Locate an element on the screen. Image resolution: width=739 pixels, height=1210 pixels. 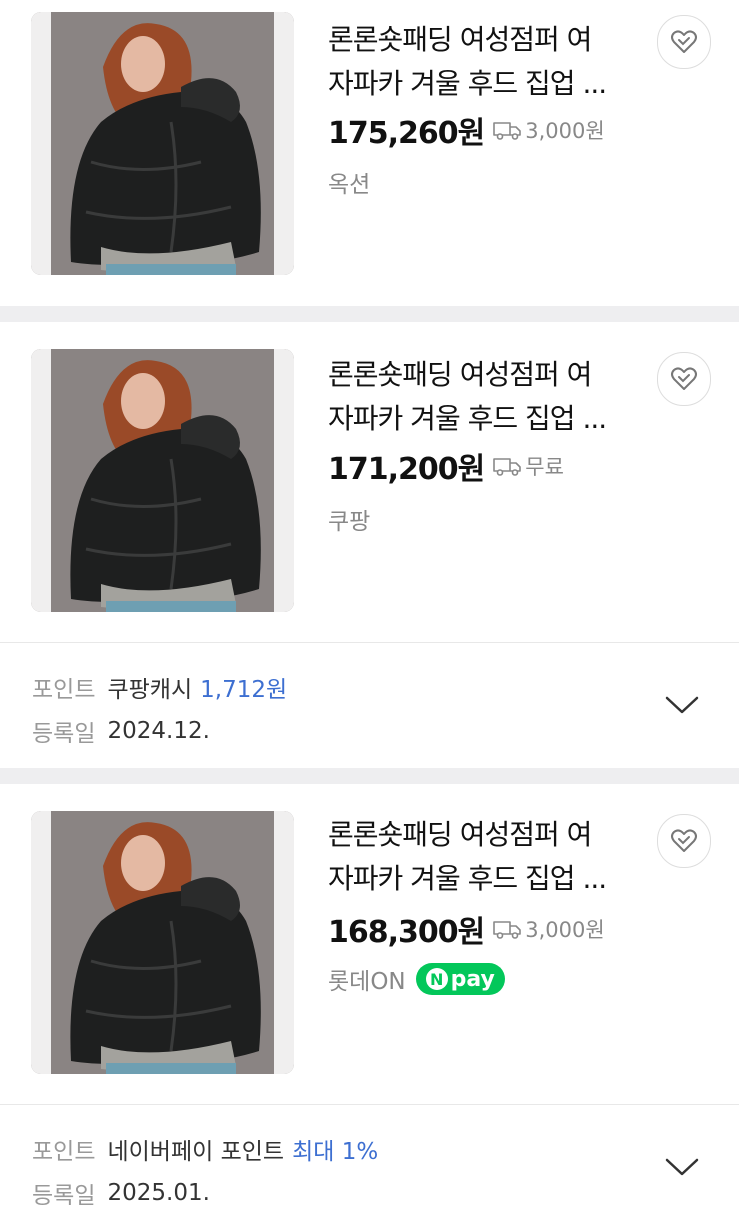
point-value: 1,712원 is located at coordinates (244, 690).